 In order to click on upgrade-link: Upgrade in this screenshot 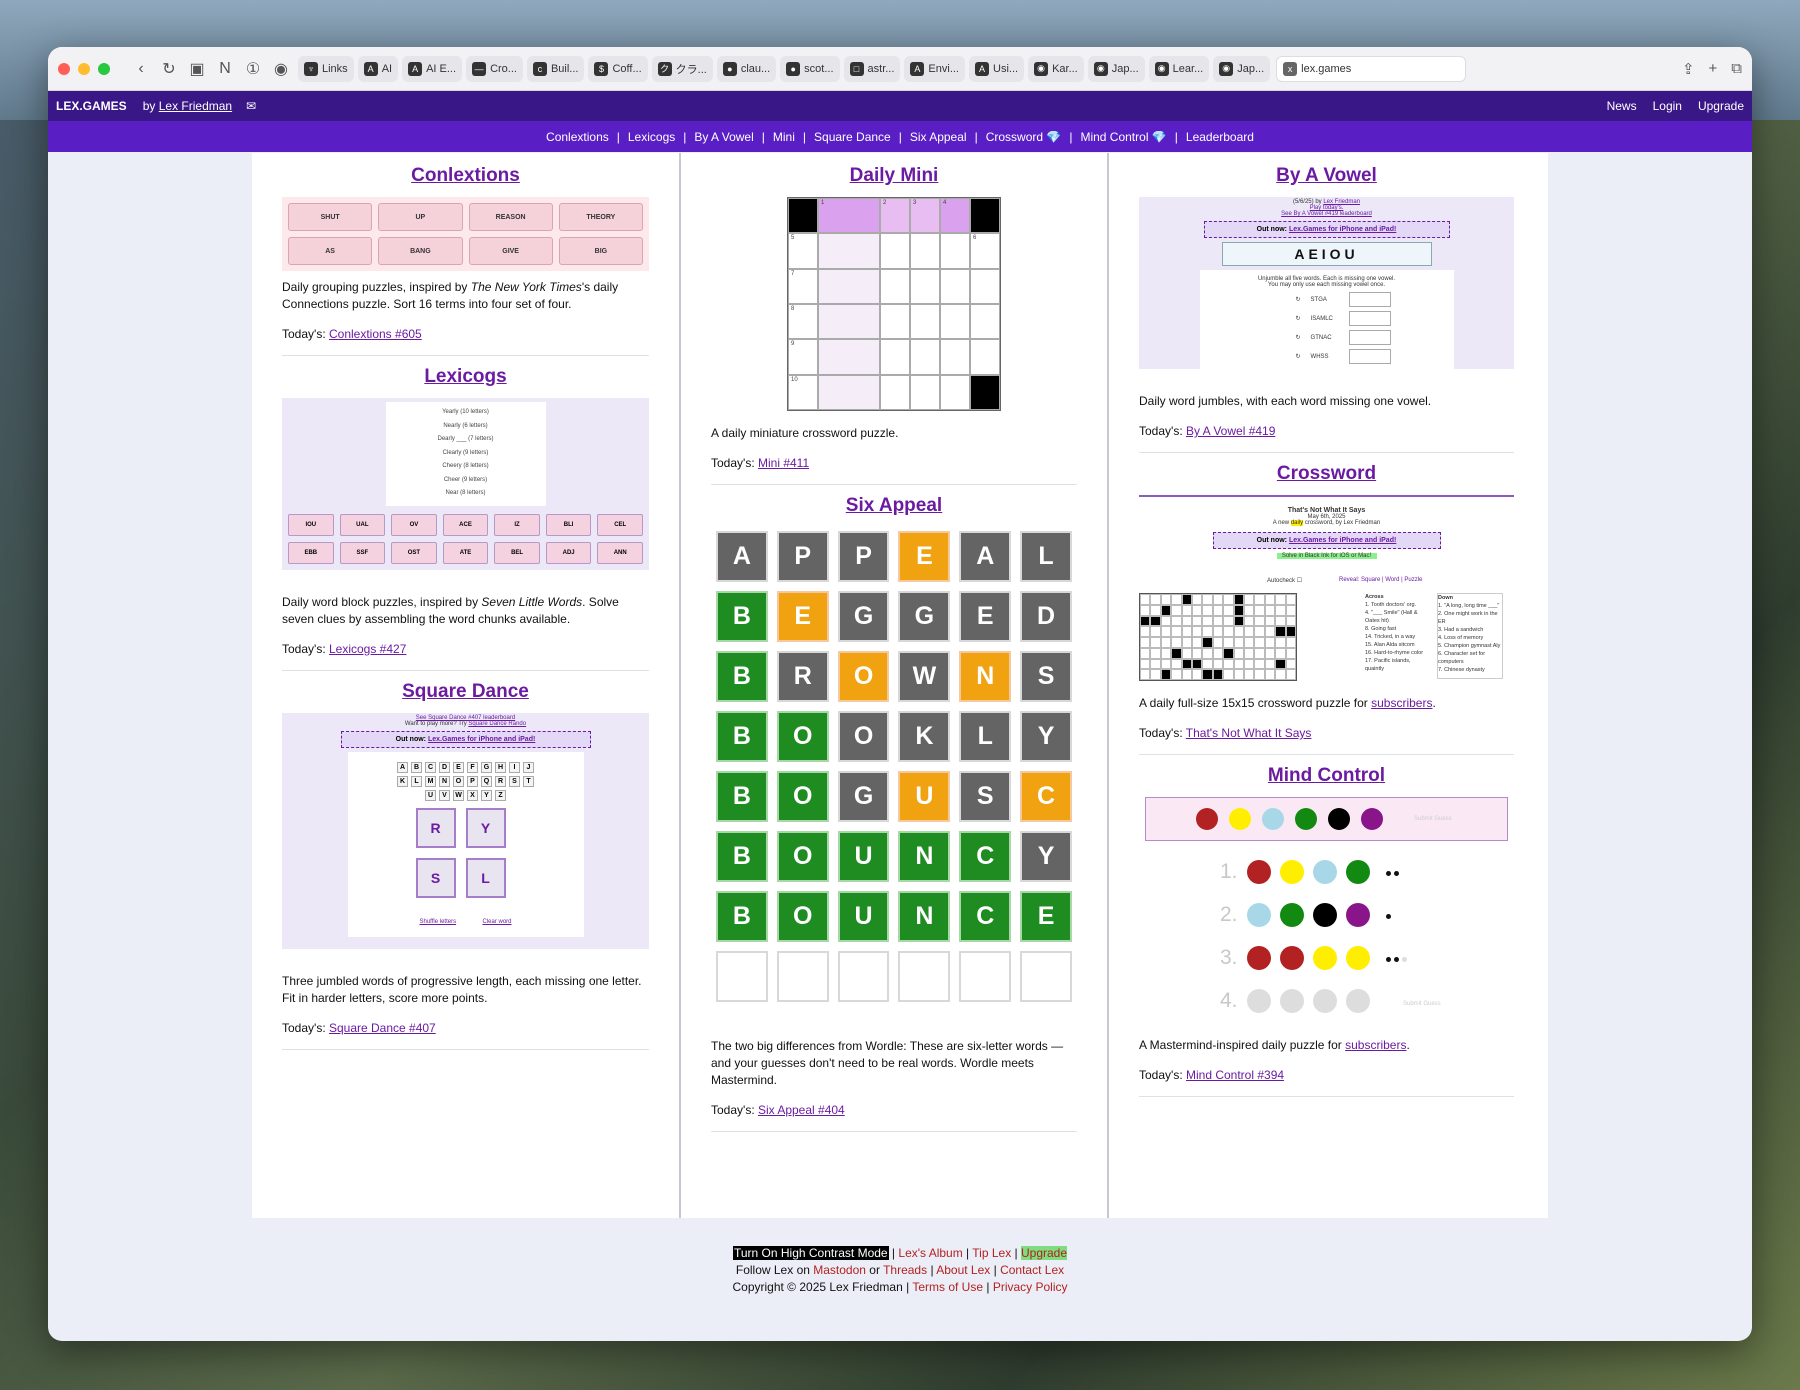, I will do `click(1721, 106)`.